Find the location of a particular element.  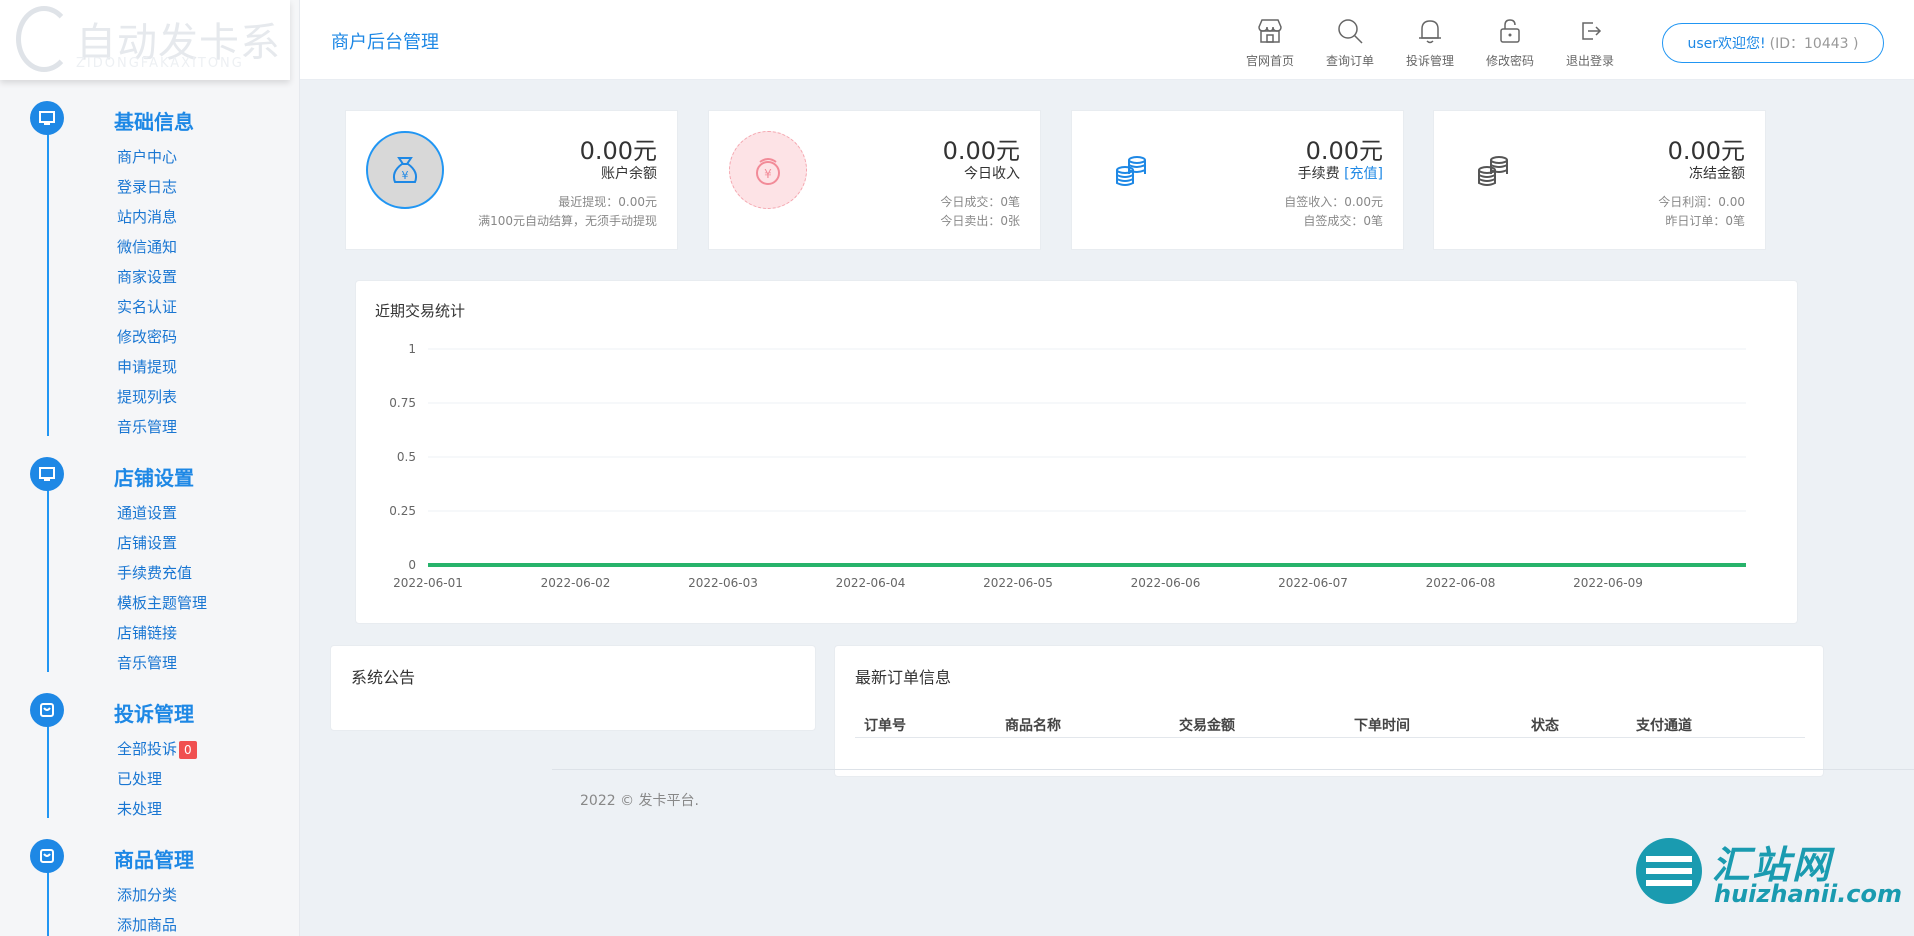

user-menu-button: user欢迎您! (ID：10443 ) is located at coordinates (1773, 43).